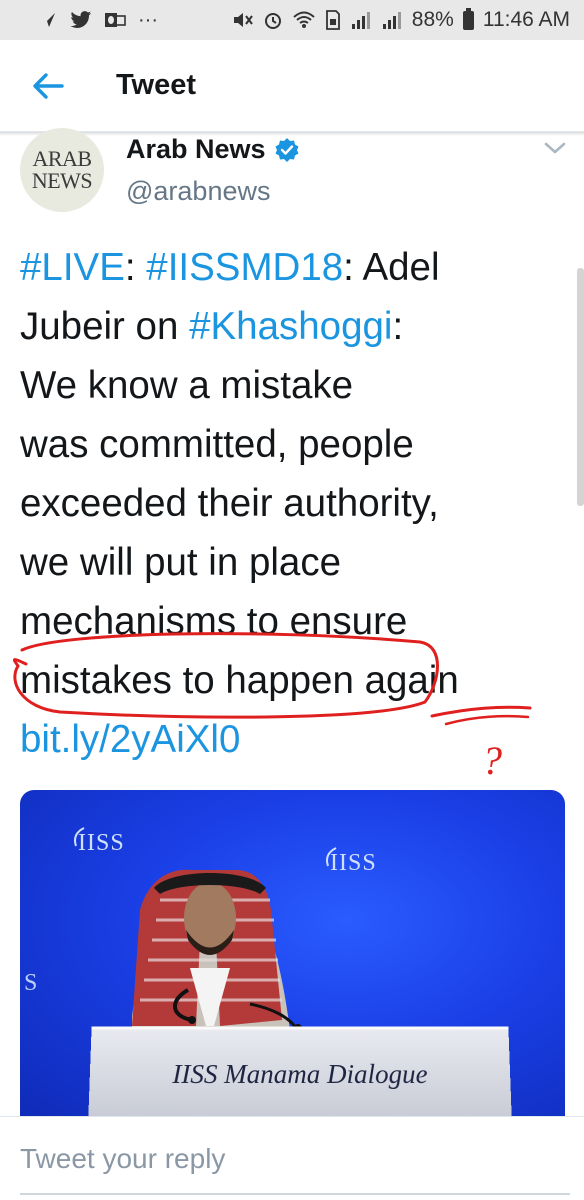  I want to click on mute-icon, so click(243, 20).